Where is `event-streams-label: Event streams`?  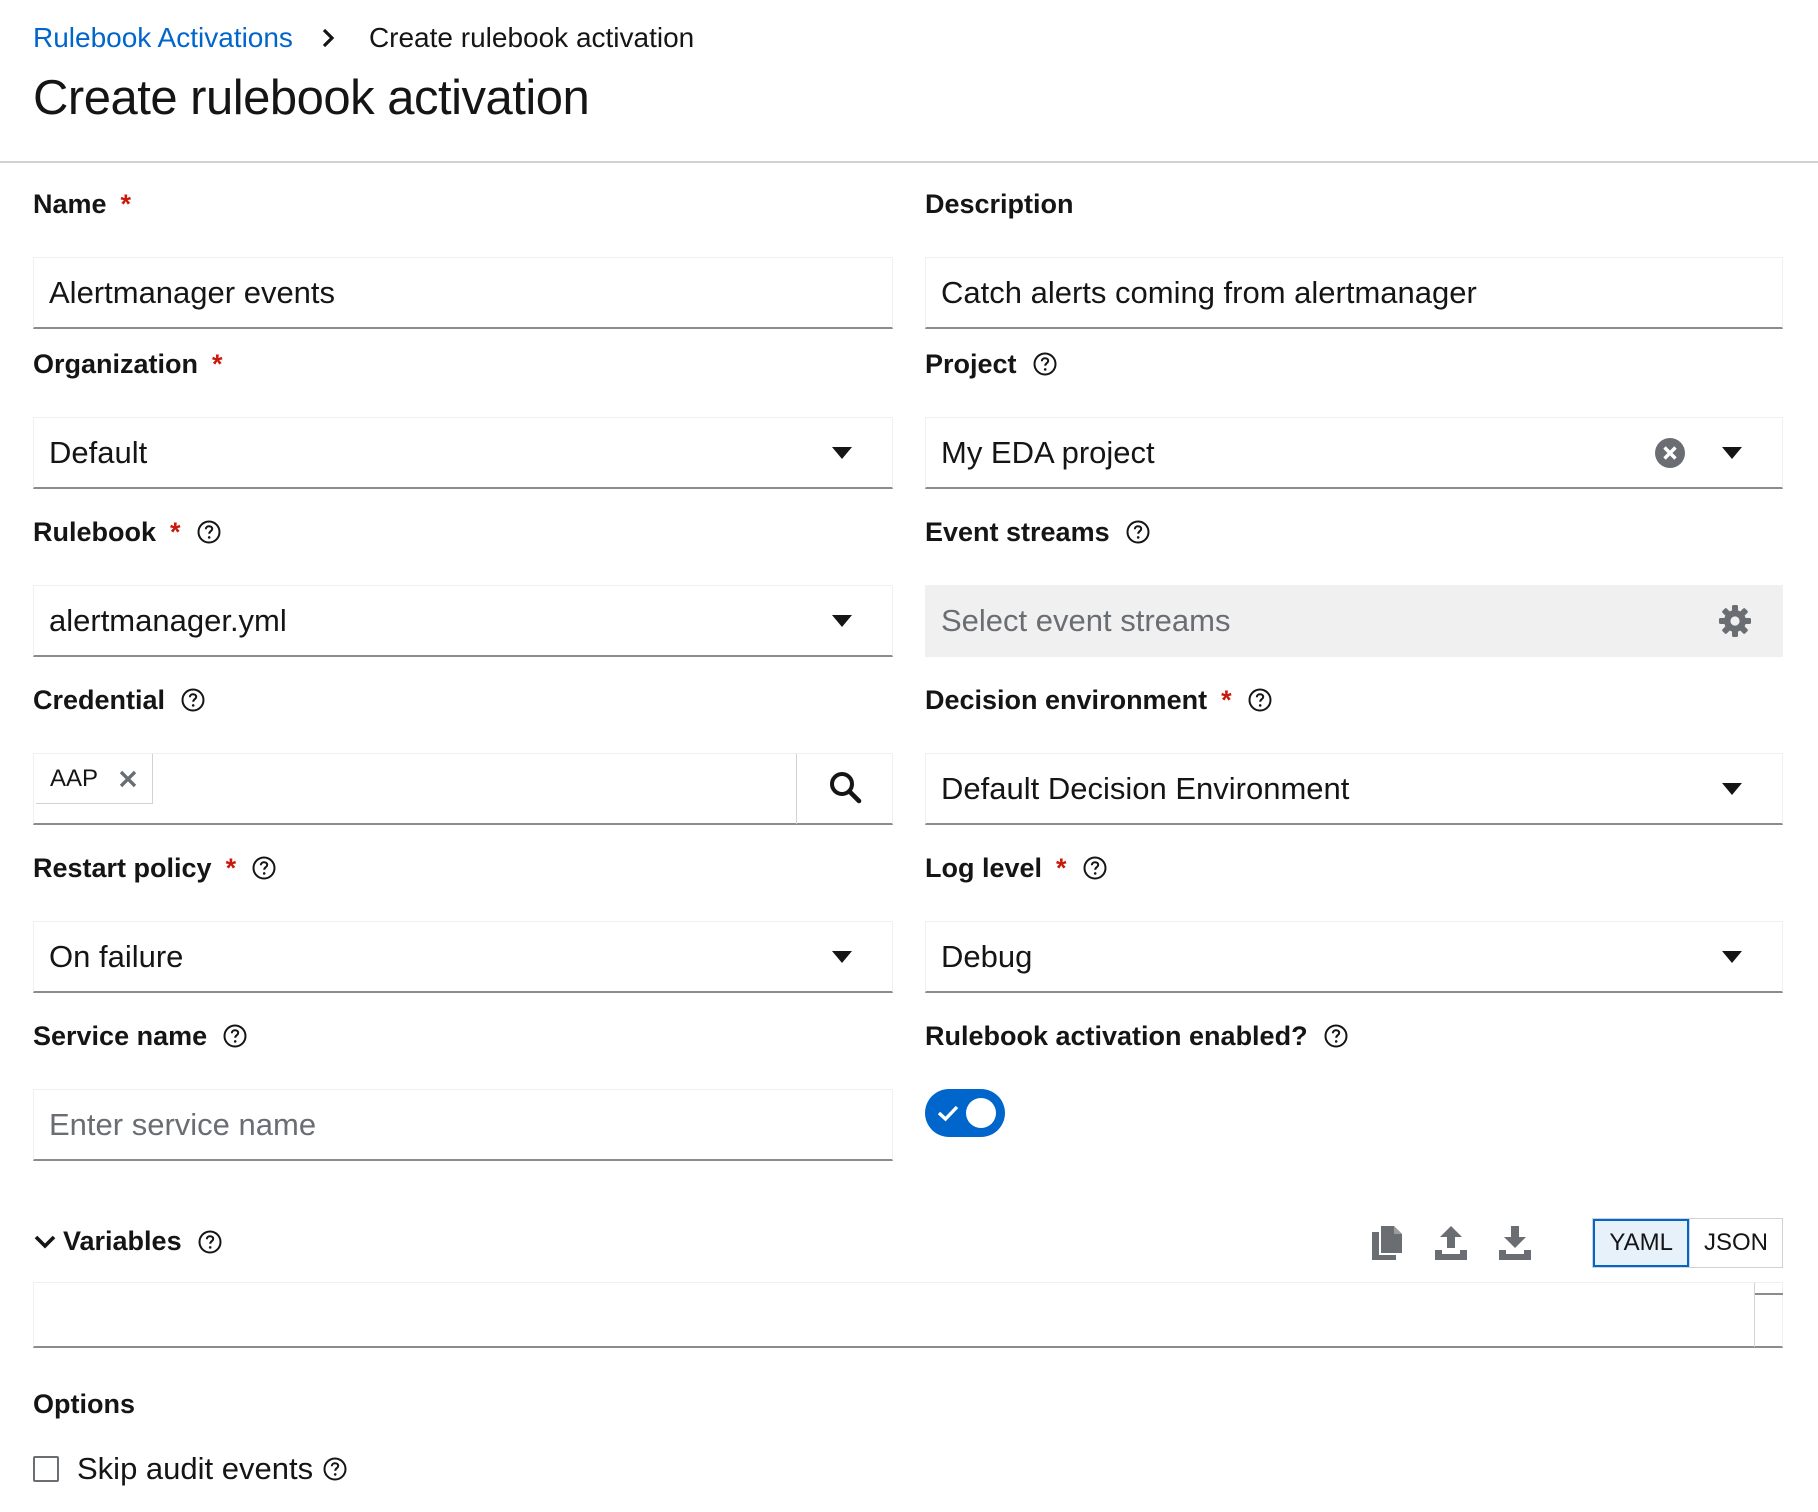 event-streams-label: Event streams is located at coordinates (1354, 532).